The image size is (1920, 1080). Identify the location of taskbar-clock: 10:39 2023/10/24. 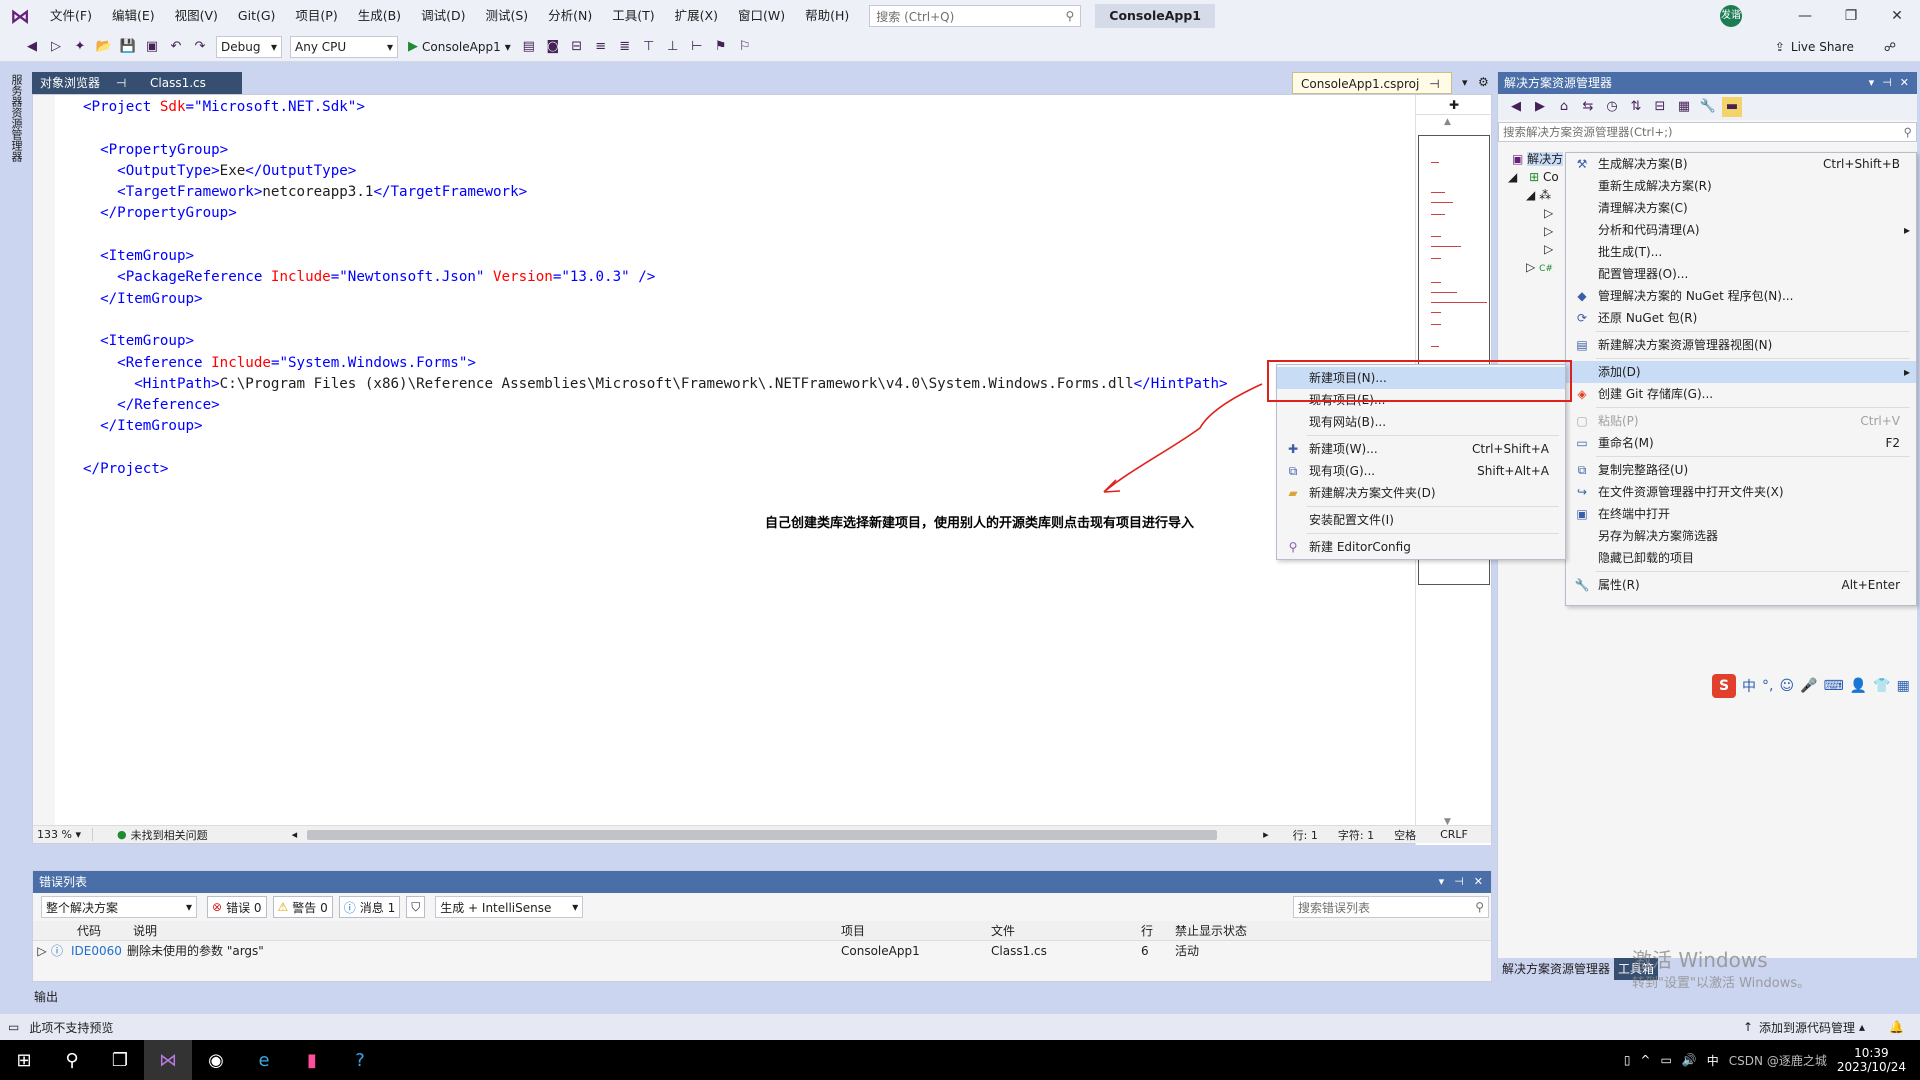
(1871, 1060).